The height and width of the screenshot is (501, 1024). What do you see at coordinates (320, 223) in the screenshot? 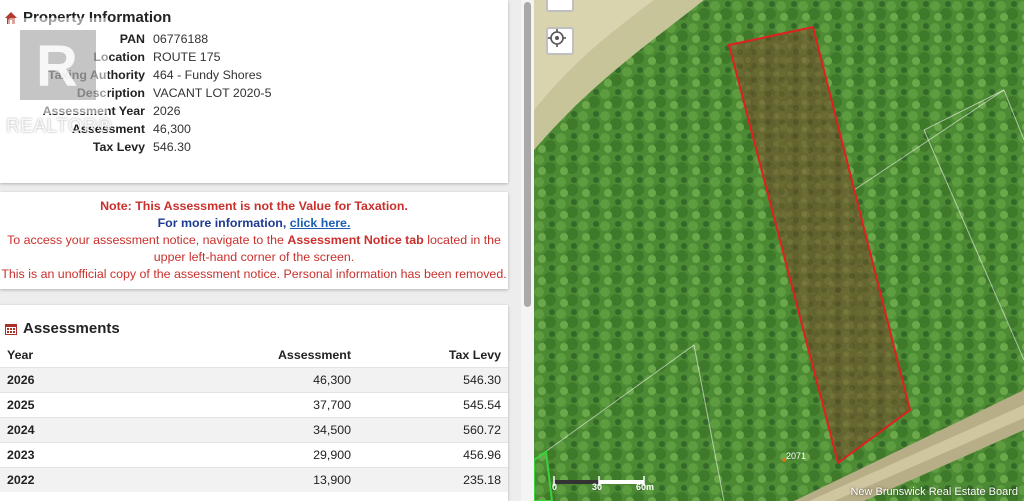
I see `click-here-link: click here.` at bounding box center [320, 223].